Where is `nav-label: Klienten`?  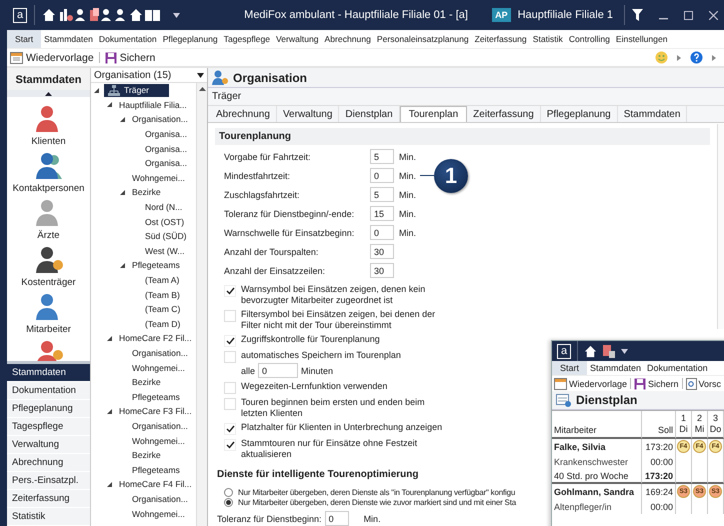
nav-label: Klienten is located at coordinates (48, 141).